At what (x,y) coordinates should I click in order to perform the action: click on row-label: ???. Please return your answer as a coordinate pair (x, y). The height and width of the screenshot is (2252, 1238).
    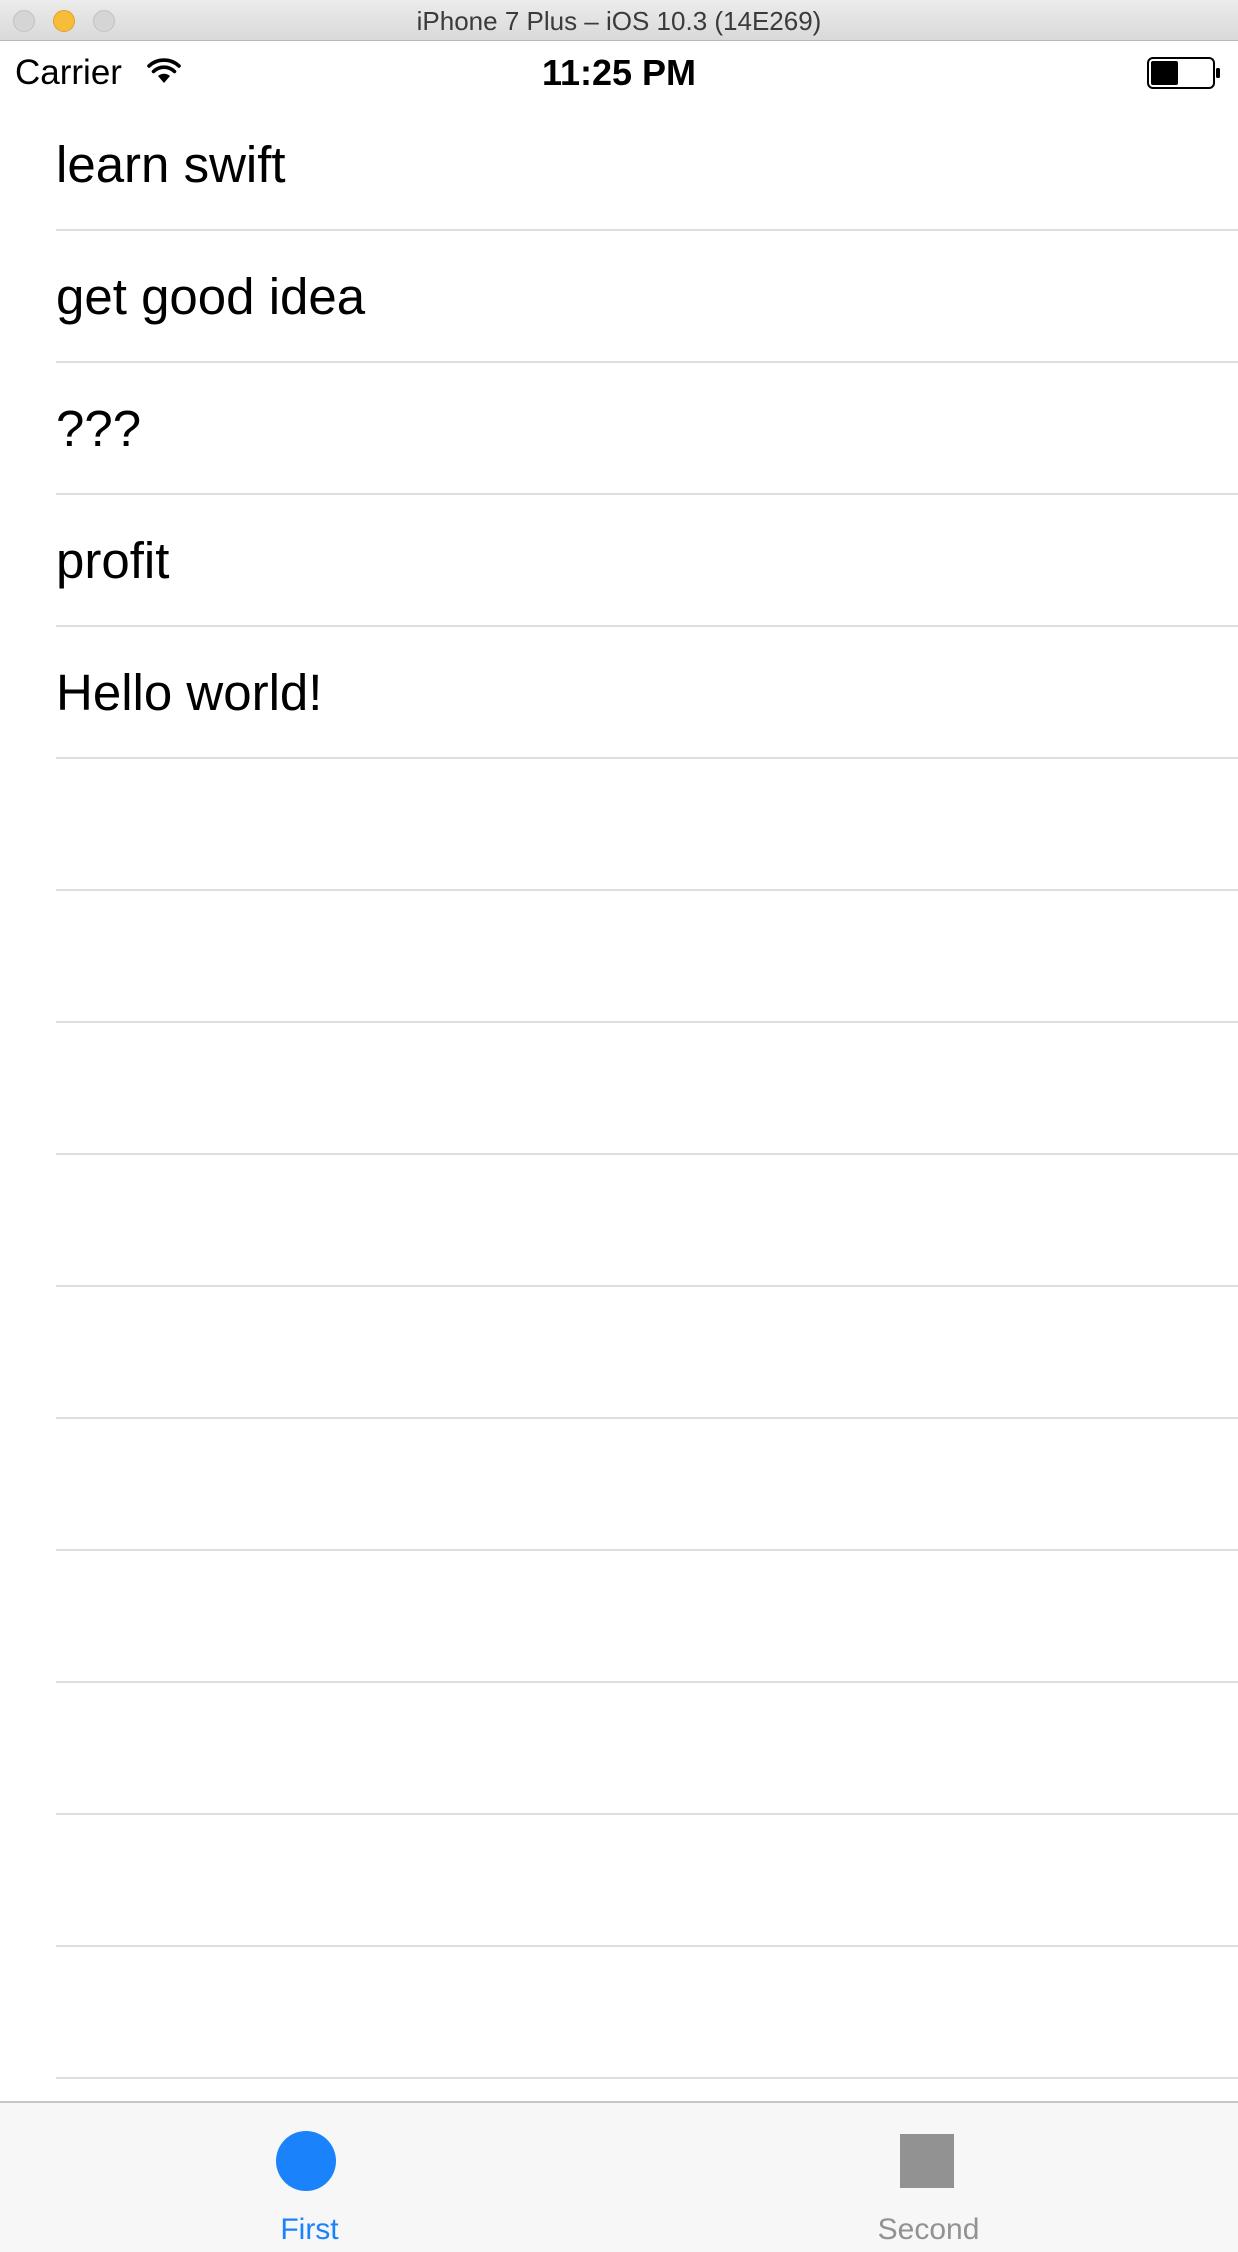
    Looking at the image, I should click on (99, 428).